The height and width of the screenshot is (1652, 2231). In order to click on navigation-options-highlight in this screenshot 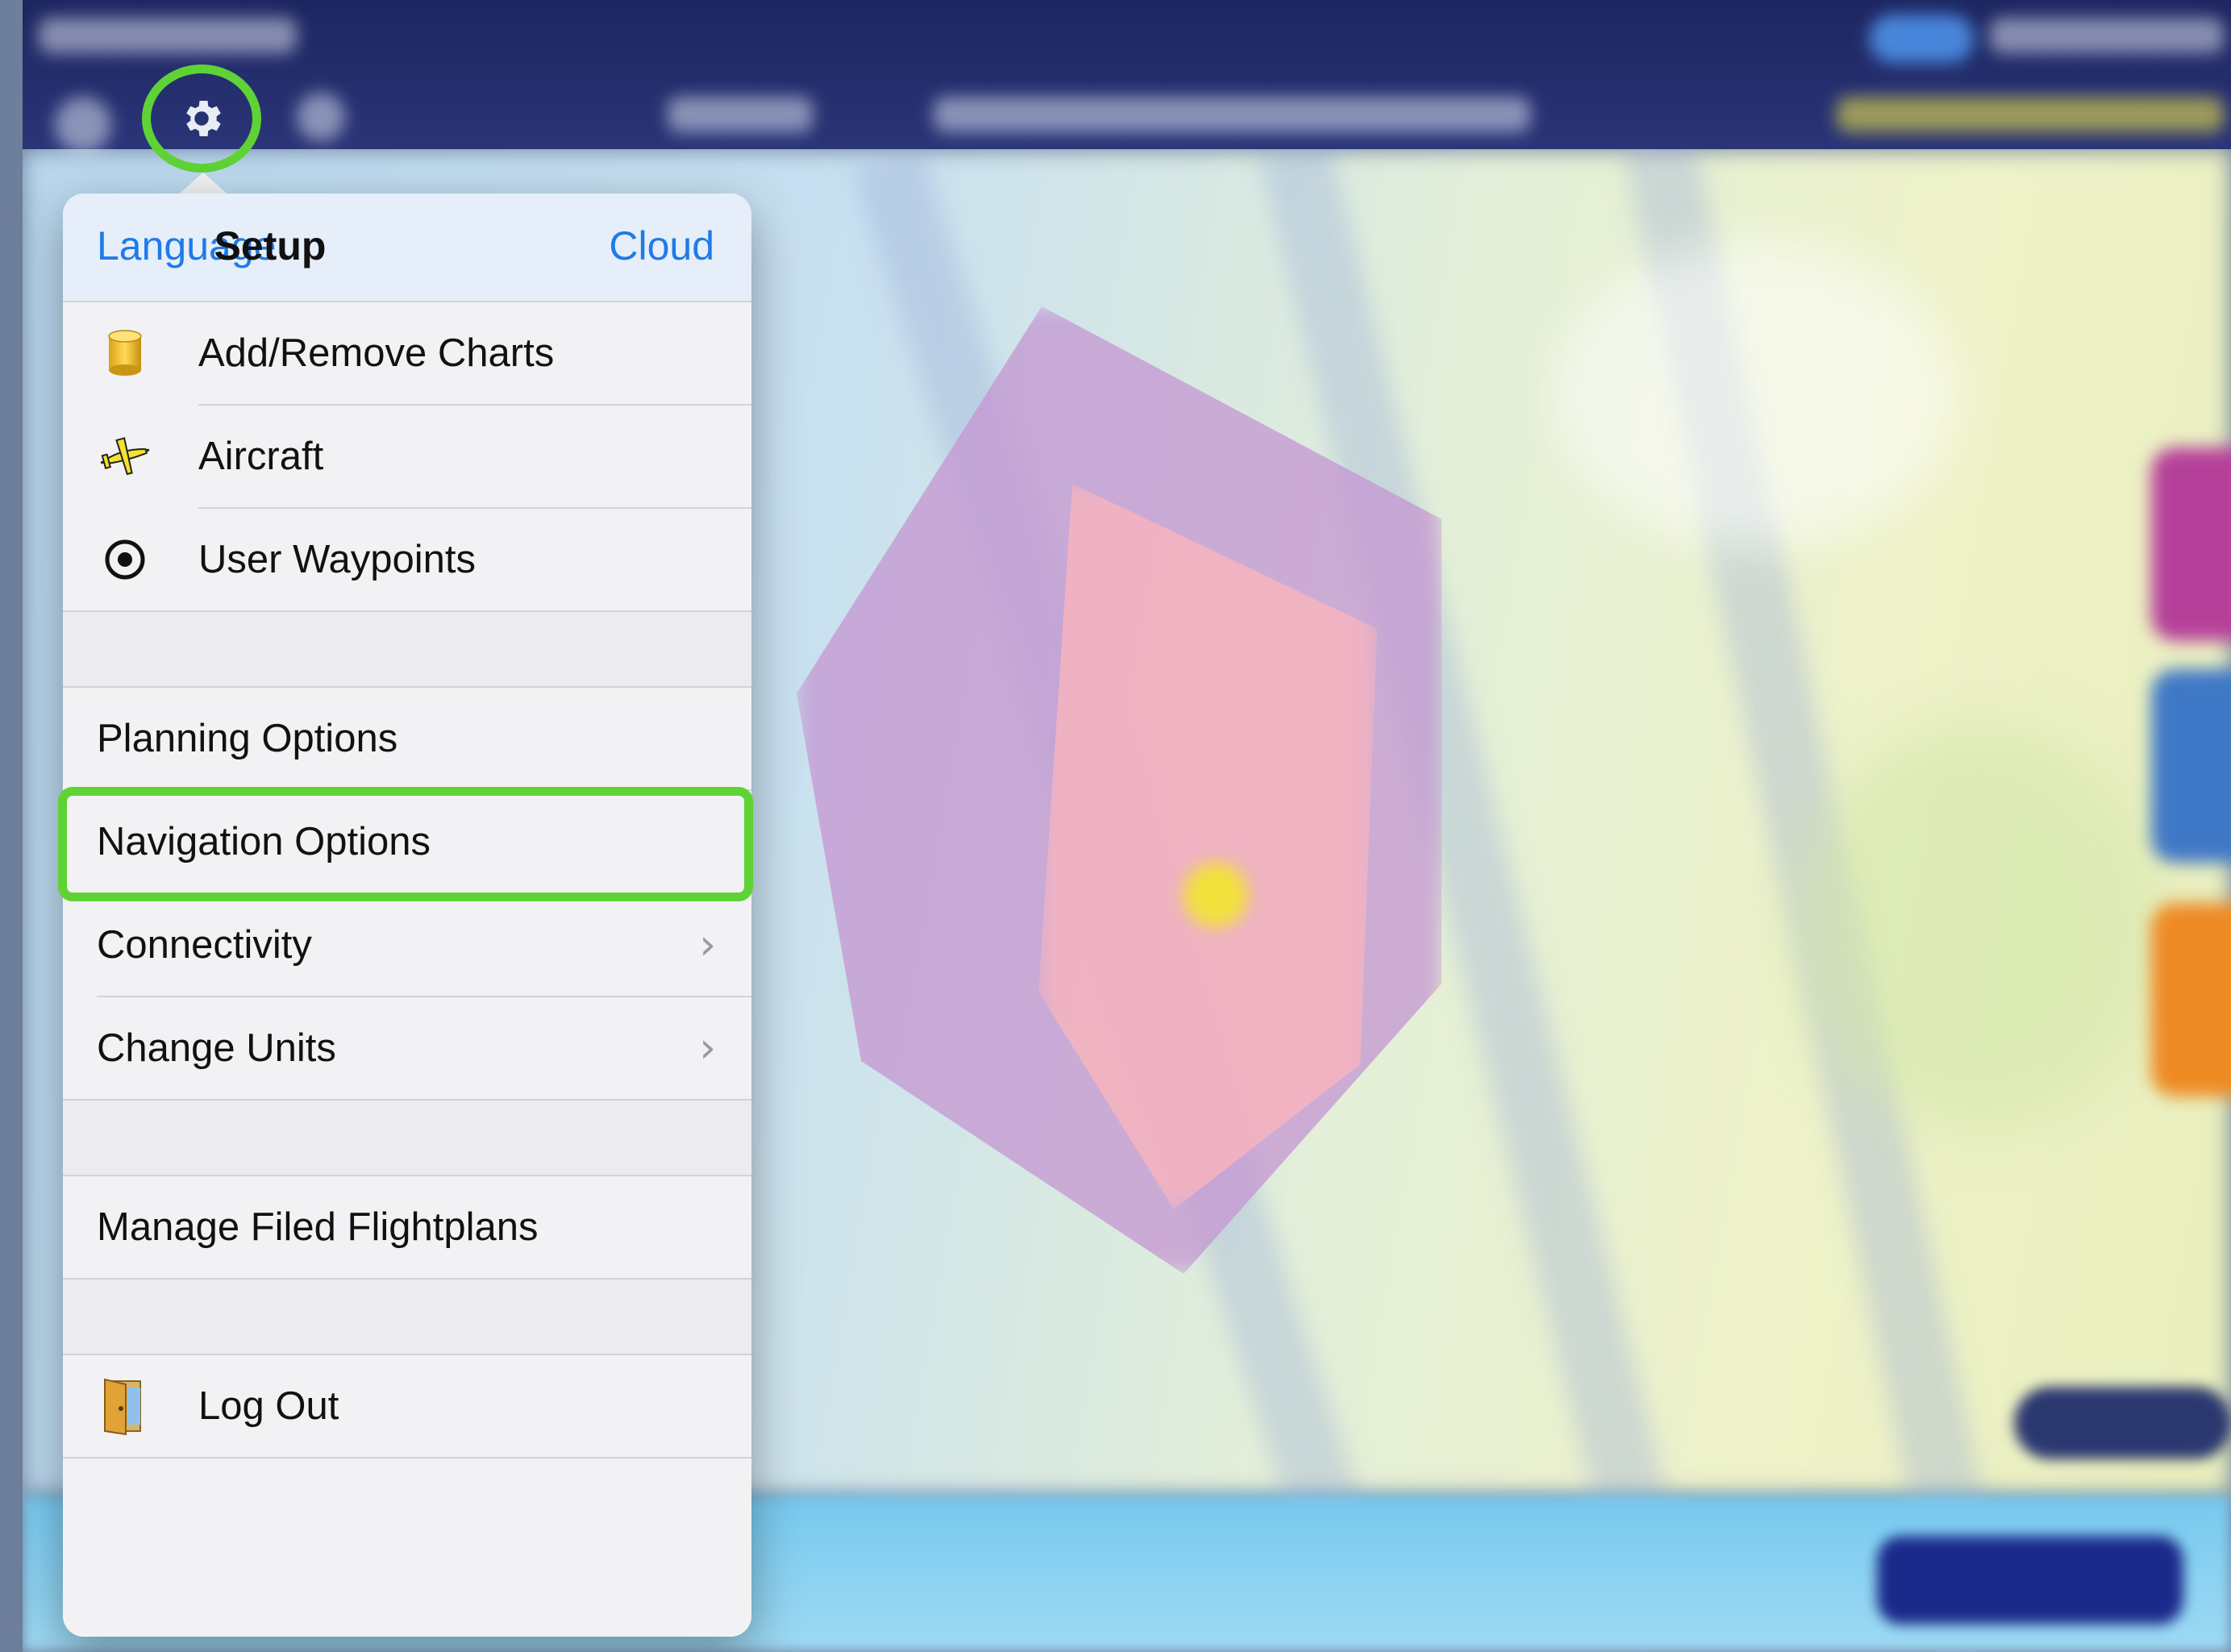, I will do `click(405, 844)`.